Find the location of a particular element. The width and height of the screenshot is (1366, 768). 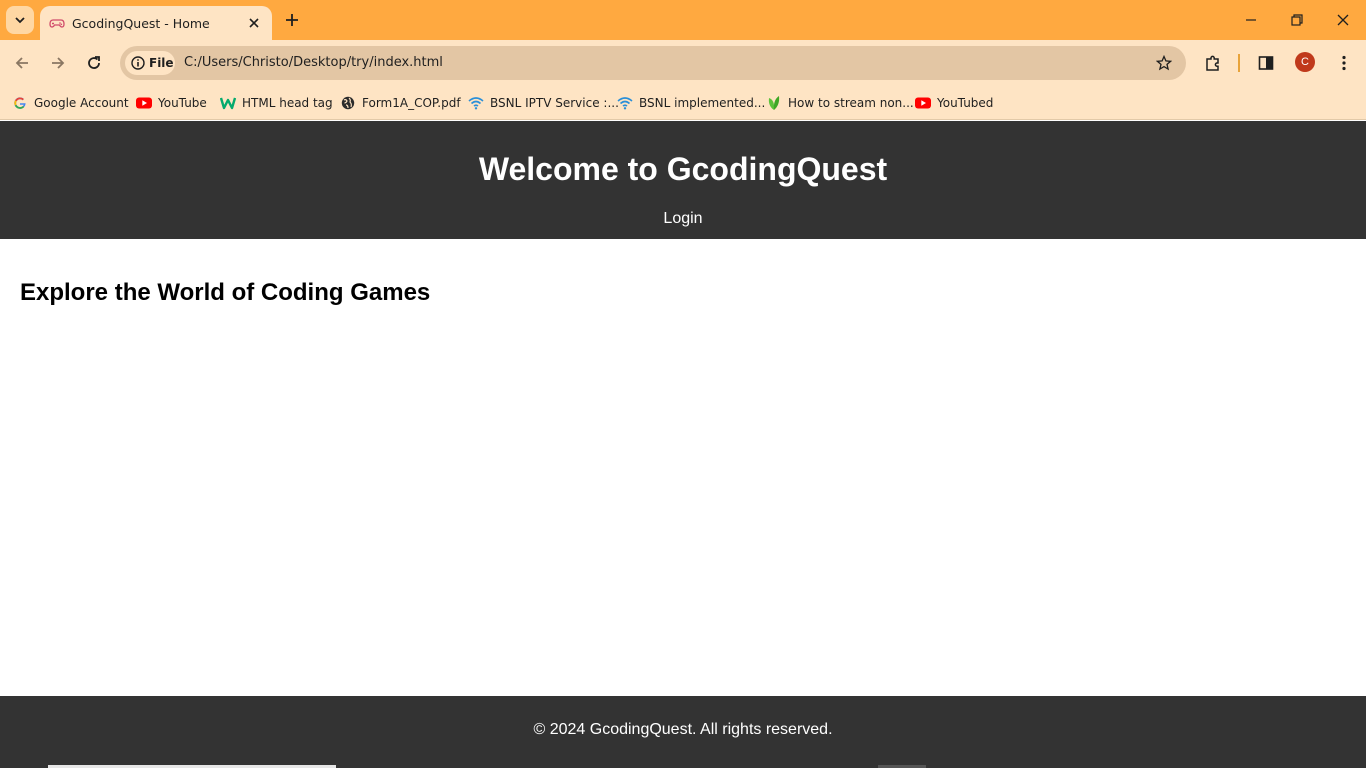

bookmark-label: HTML head tag is located at coordinates (287, 103).